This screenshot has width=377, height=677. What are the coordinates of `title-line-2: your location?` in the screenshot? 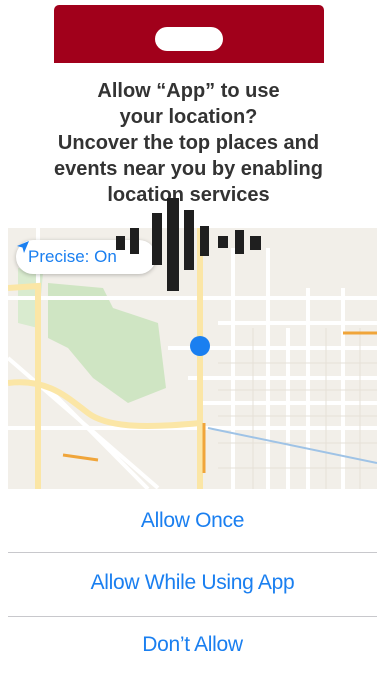 It's located at (188, 117).